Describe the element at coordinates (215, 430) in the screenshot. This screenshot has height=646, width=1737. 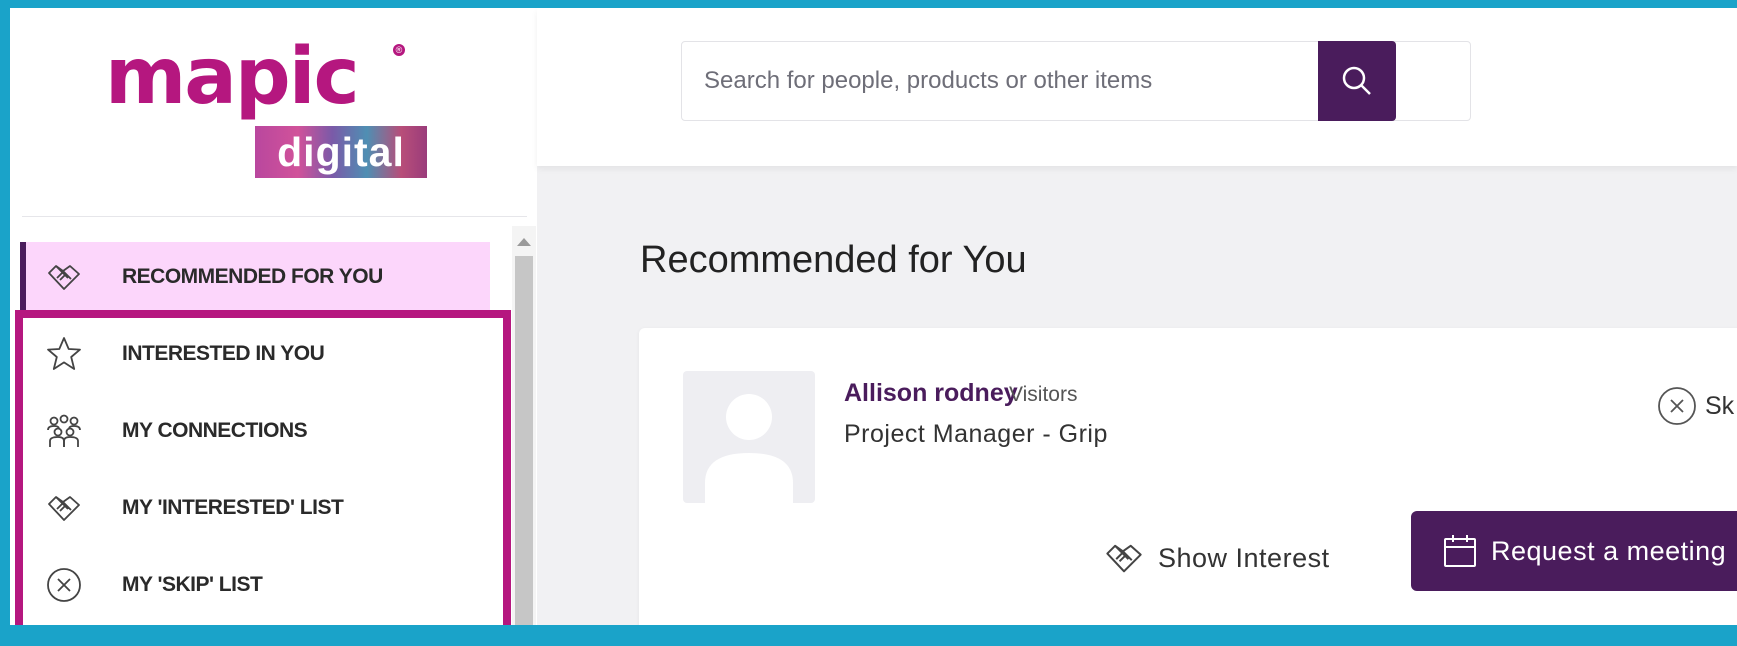
I see `sidebar-item-label: MY CONNECTIONS` at that location.